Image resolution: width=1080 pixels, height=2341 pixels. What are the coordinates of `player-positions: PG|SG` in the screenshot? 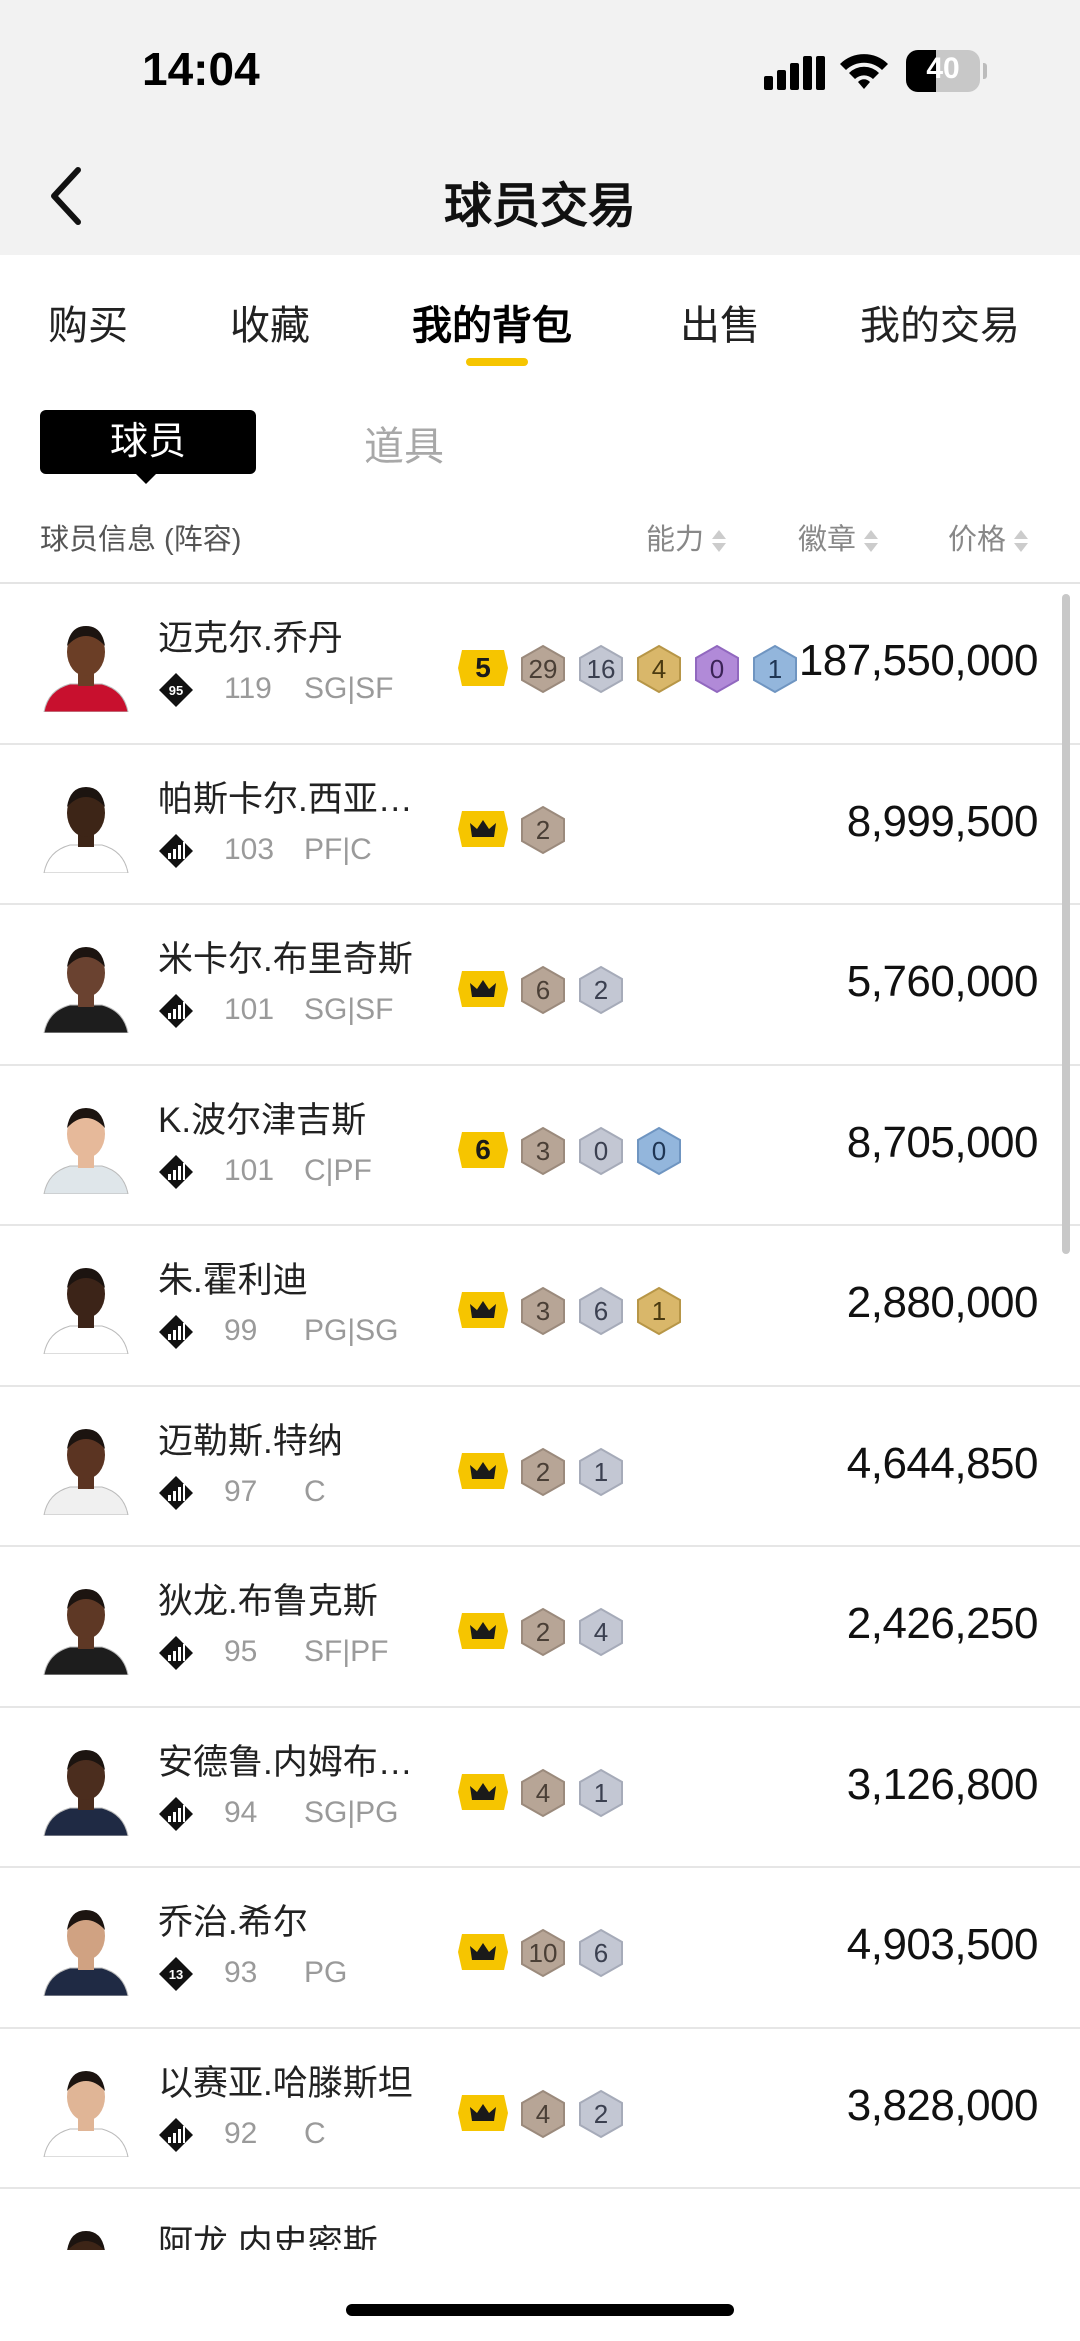 It's located at (351, 1330).